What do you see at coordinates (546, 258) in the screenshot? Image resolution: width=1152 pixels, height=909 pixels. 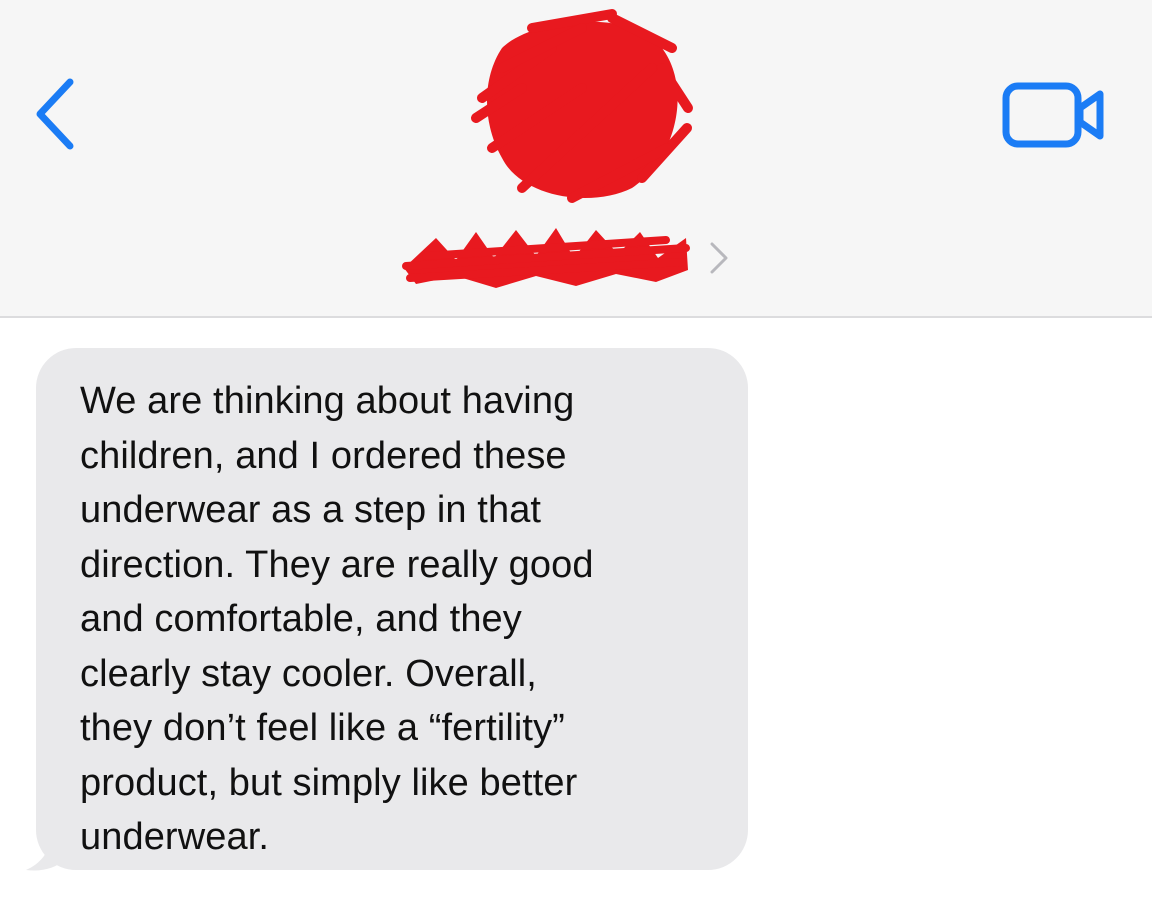 I see `redacted-name-scribble` at bounding box center [546, 258].